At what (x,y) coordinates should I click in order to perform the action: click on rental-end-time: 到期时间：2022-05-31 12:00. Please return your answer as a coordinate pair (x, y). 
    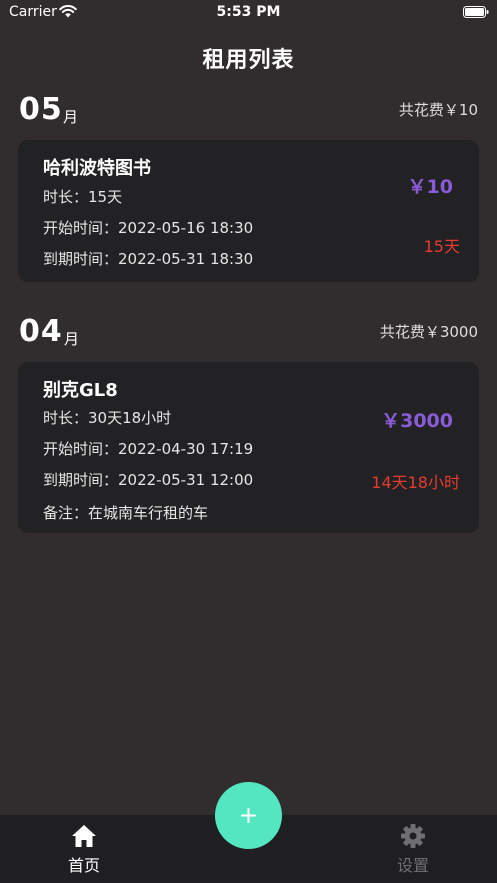
    Looking at the image, I should click on (148, 480).